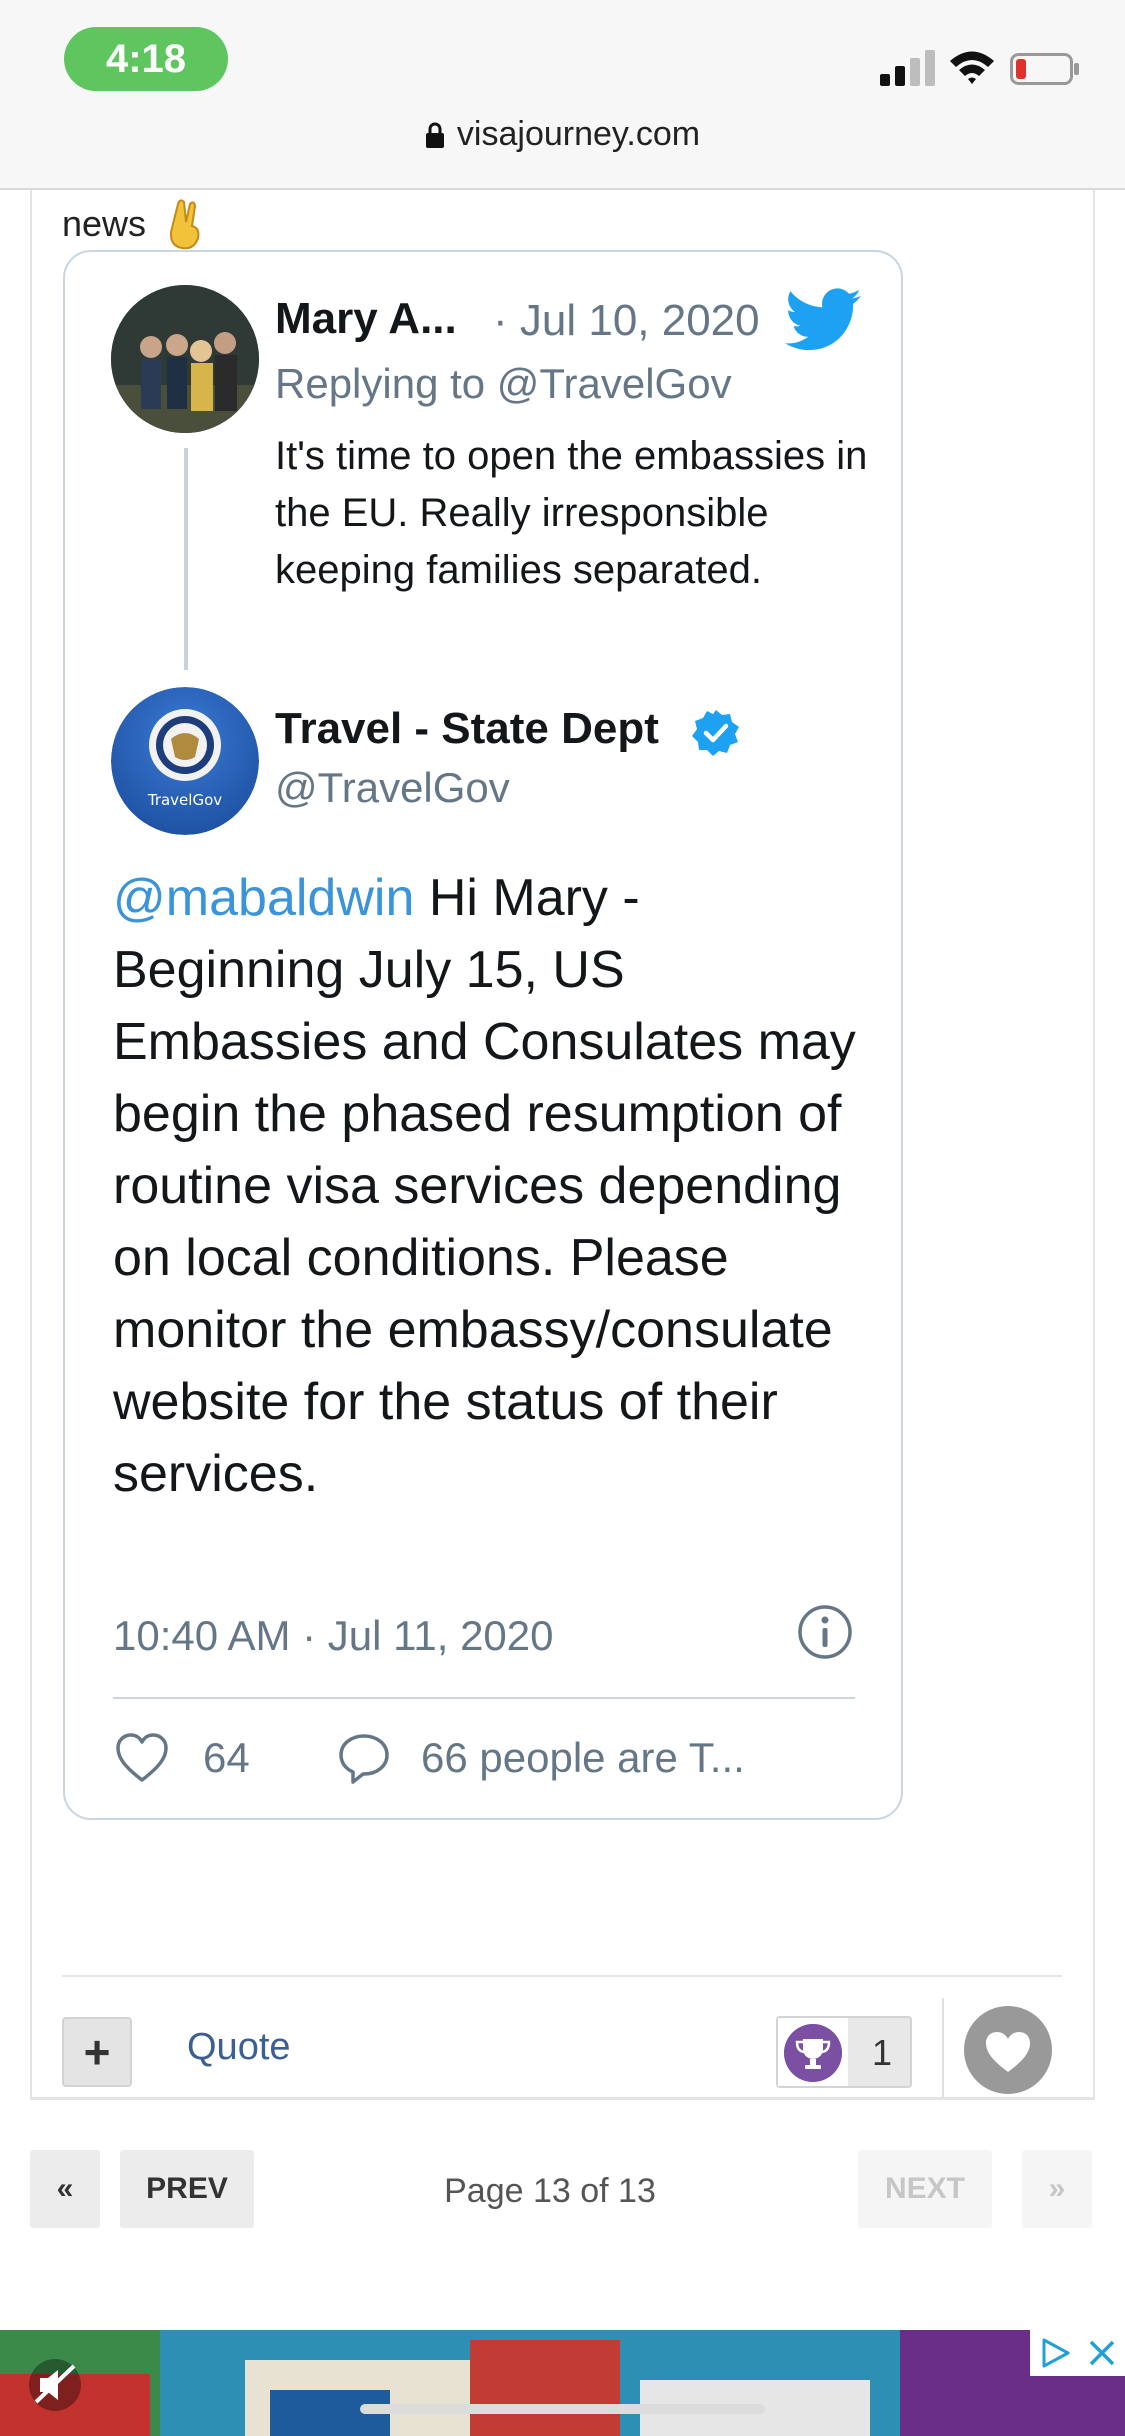 This screenshot has height=2436, width=1125. Describe the element at coordinates (97, 2052) in the screenshot. I see `multiquote-plus-button: +` at that location.